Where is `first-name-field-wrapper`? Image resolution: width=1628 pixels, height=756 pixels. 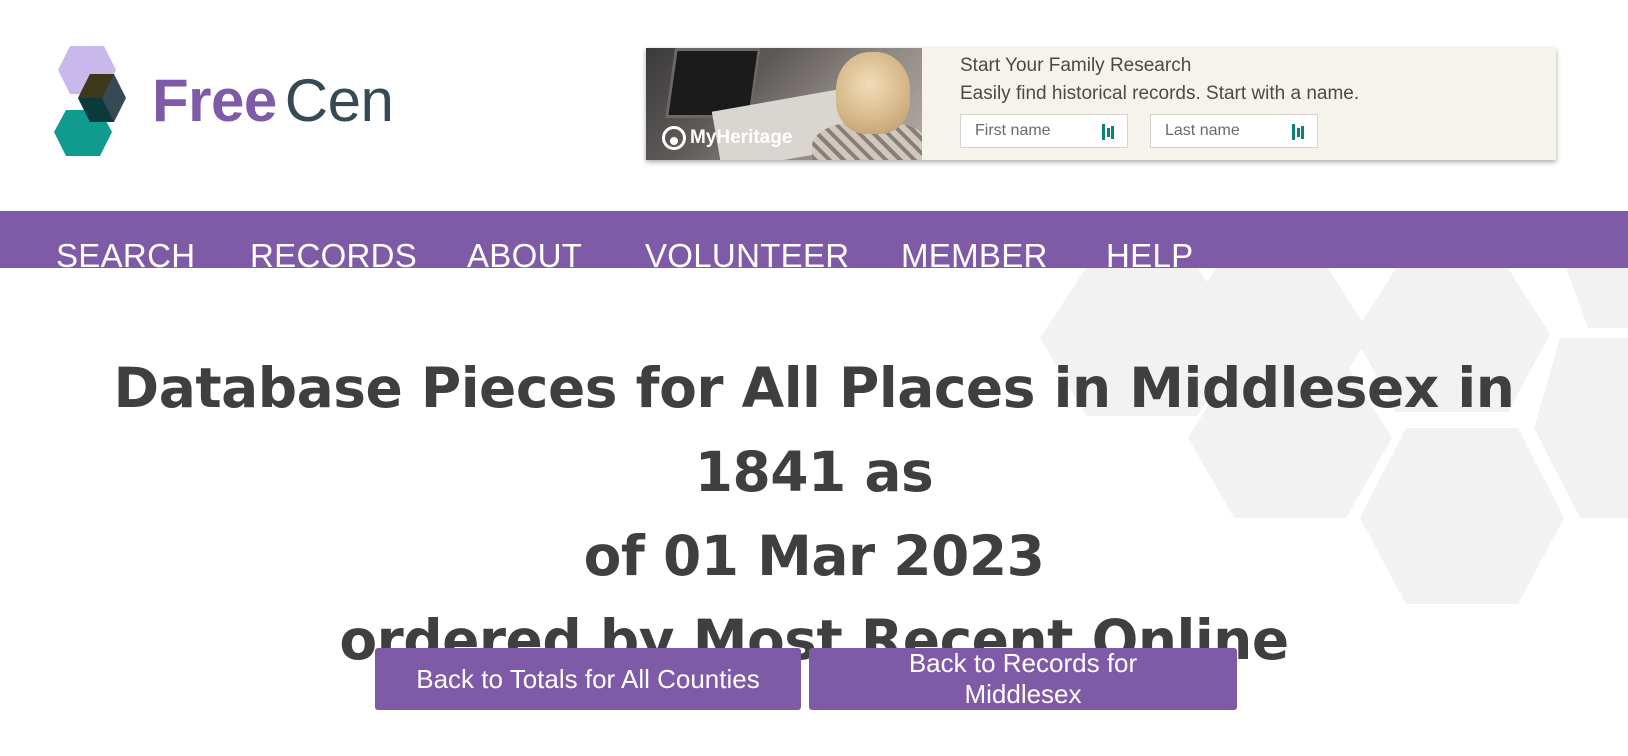 first-name-field-wrapper is located at coordinates (1044, 131).